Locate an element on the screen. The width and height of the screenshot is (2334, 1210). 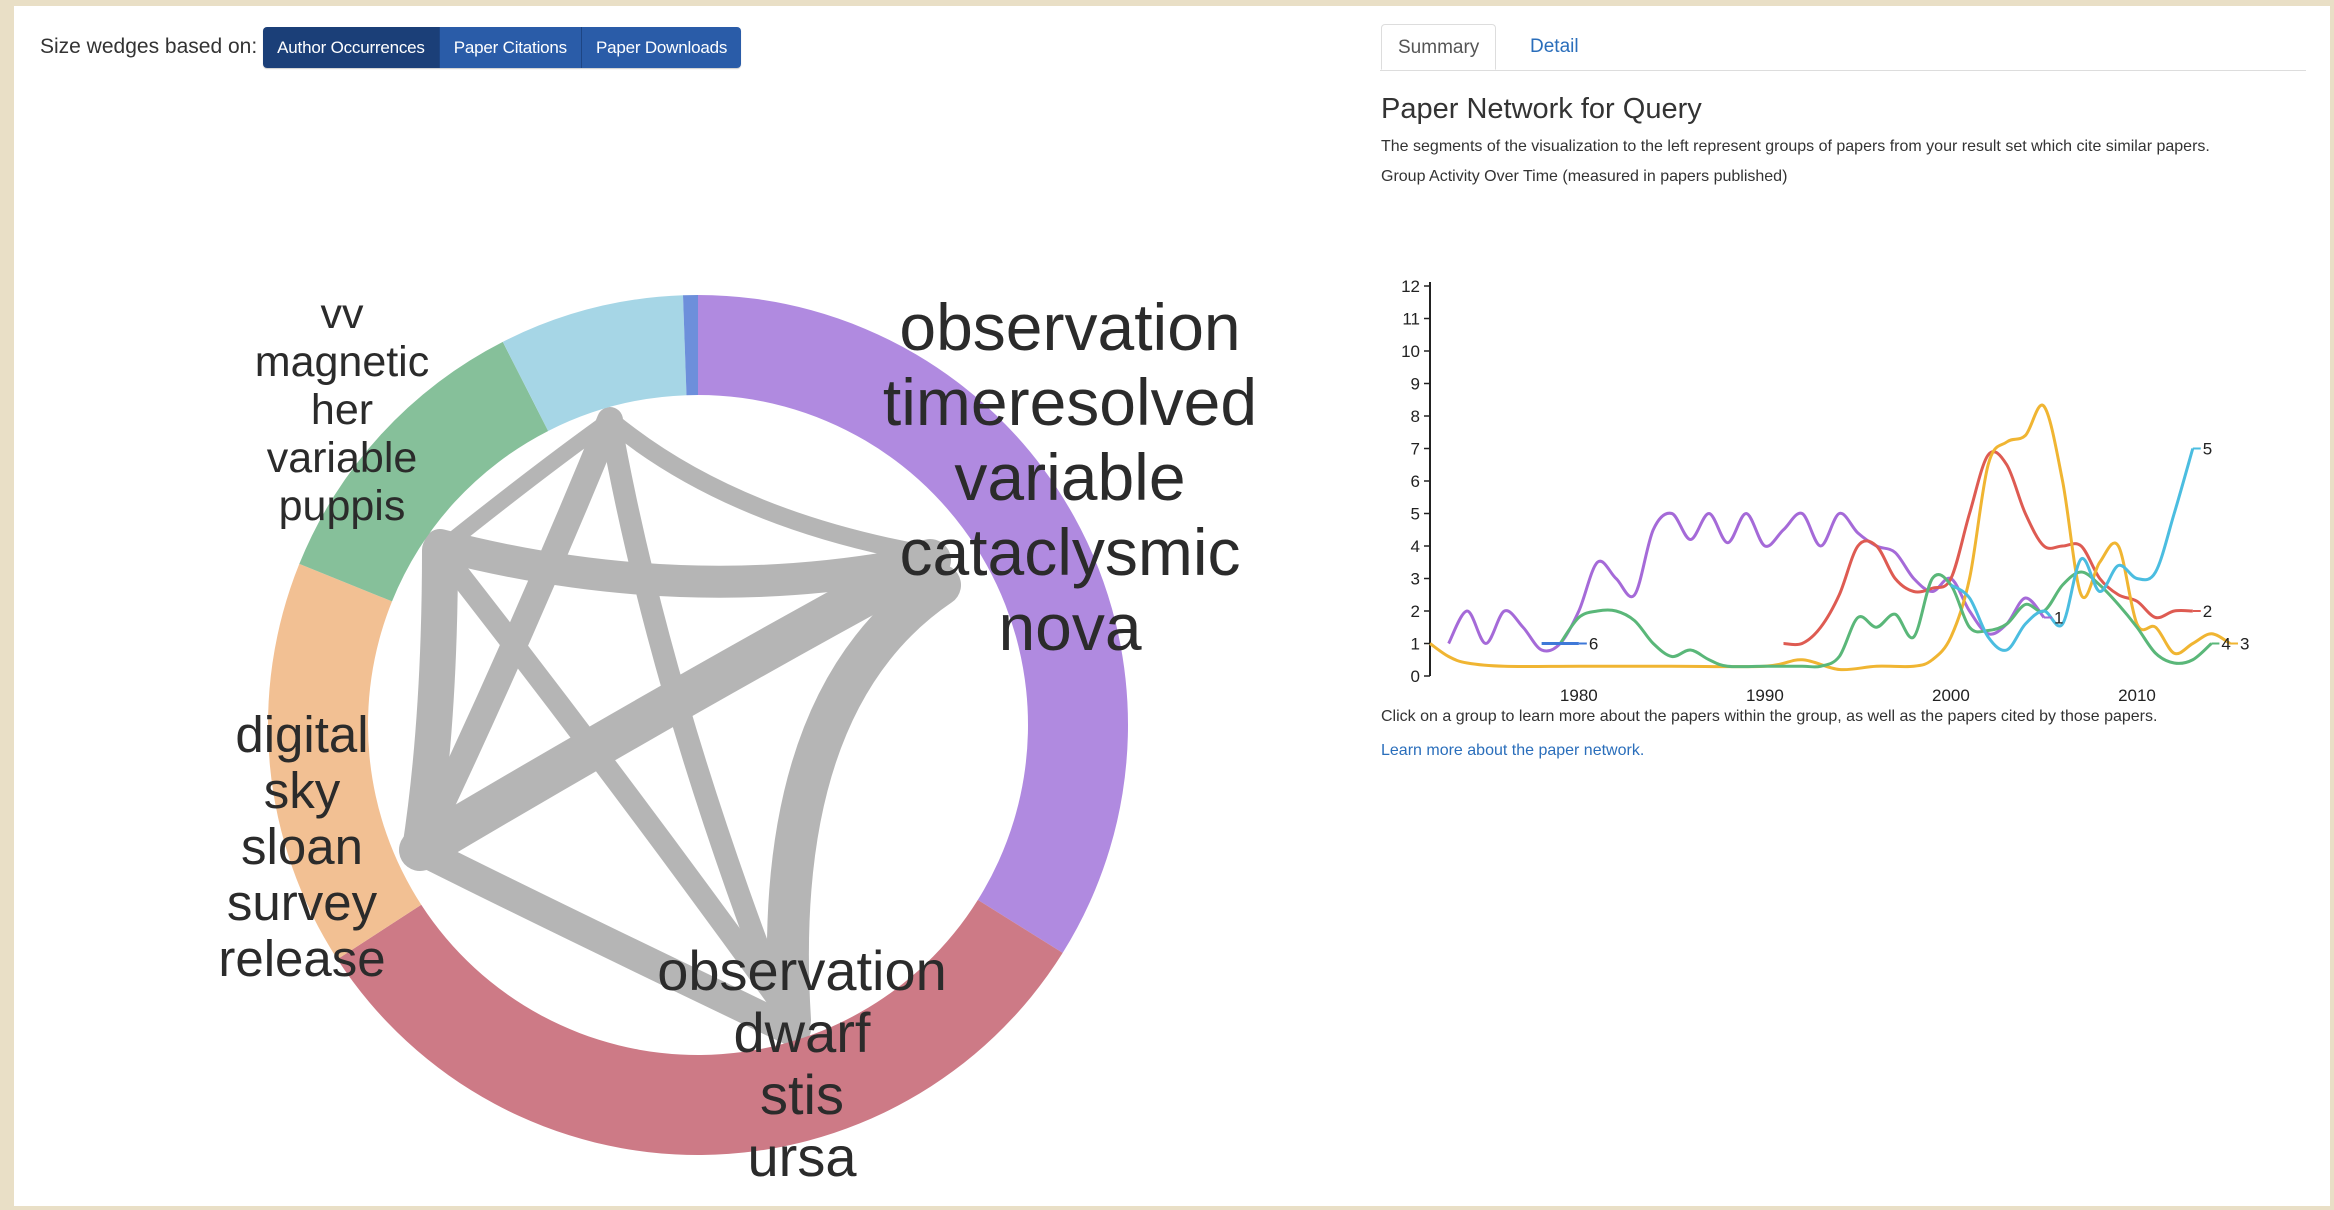
wedge-label-line: survey is located at coordinates (302, 902).